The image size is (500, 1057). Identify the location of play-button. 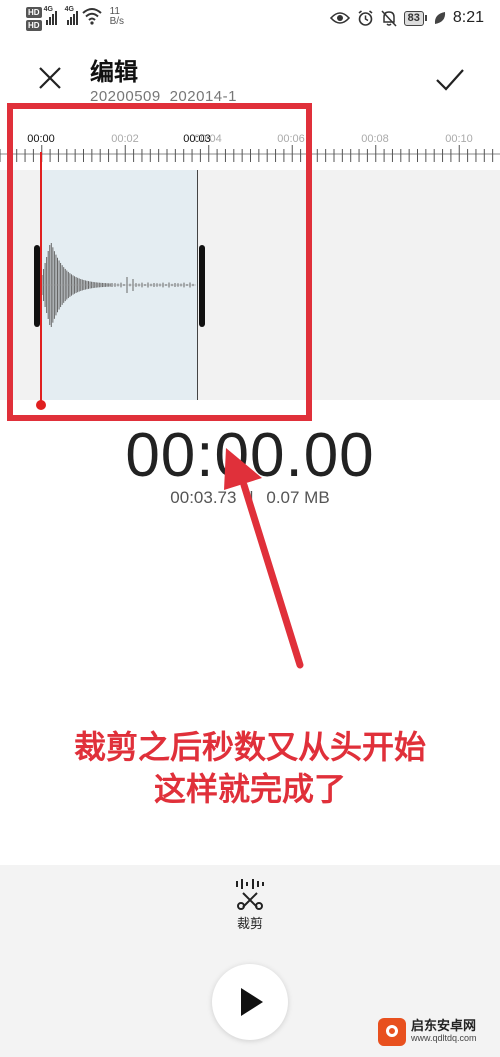
(250, 1002).